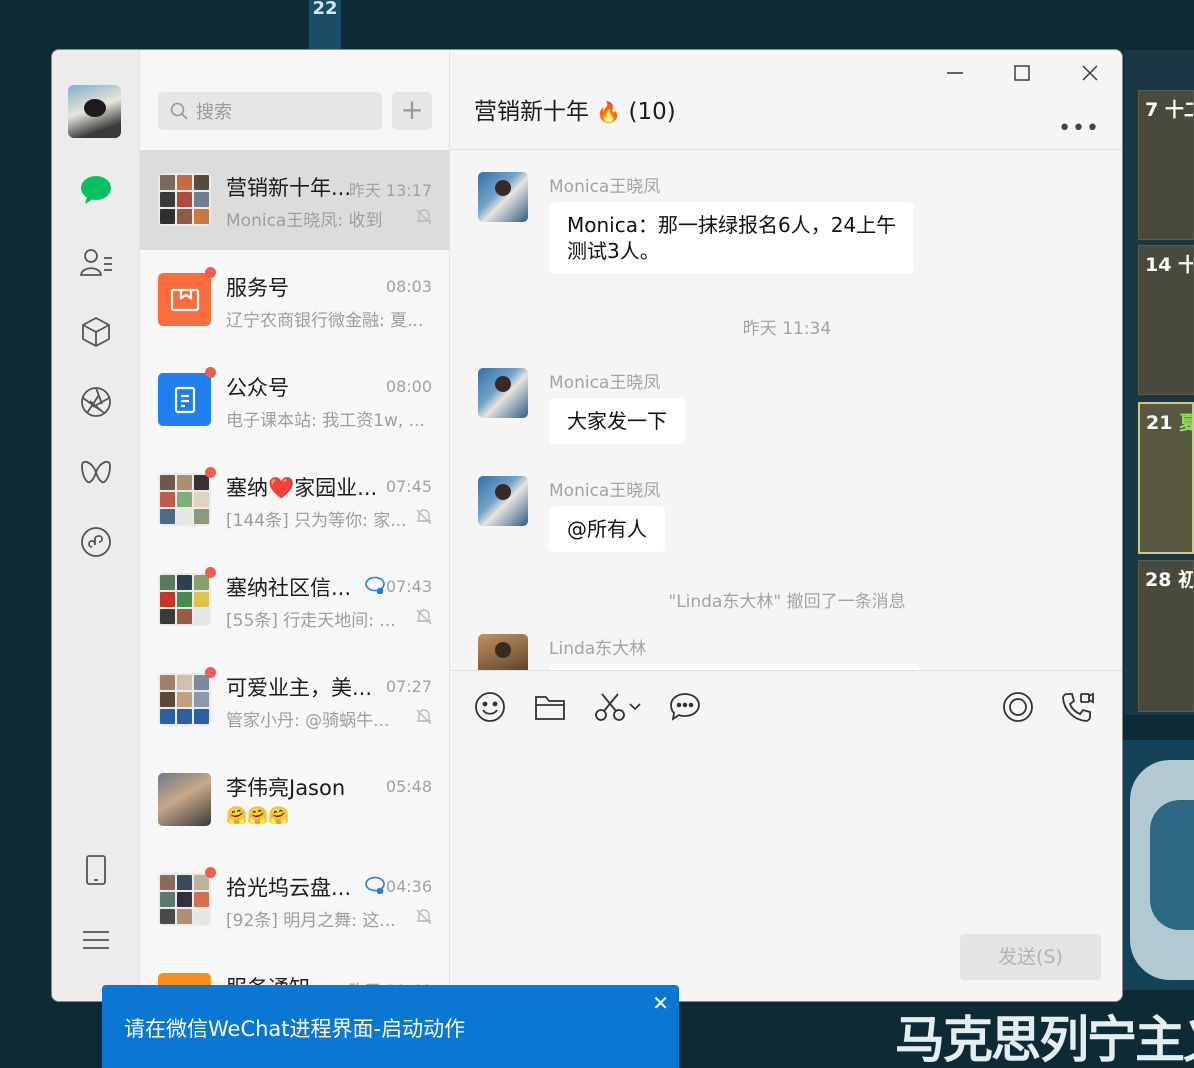 The image size is (1194, 1068). What do you see at coordinates (490, 707) in the screenshot?
I see `emoji-icon` at bounding box center [490, 707].